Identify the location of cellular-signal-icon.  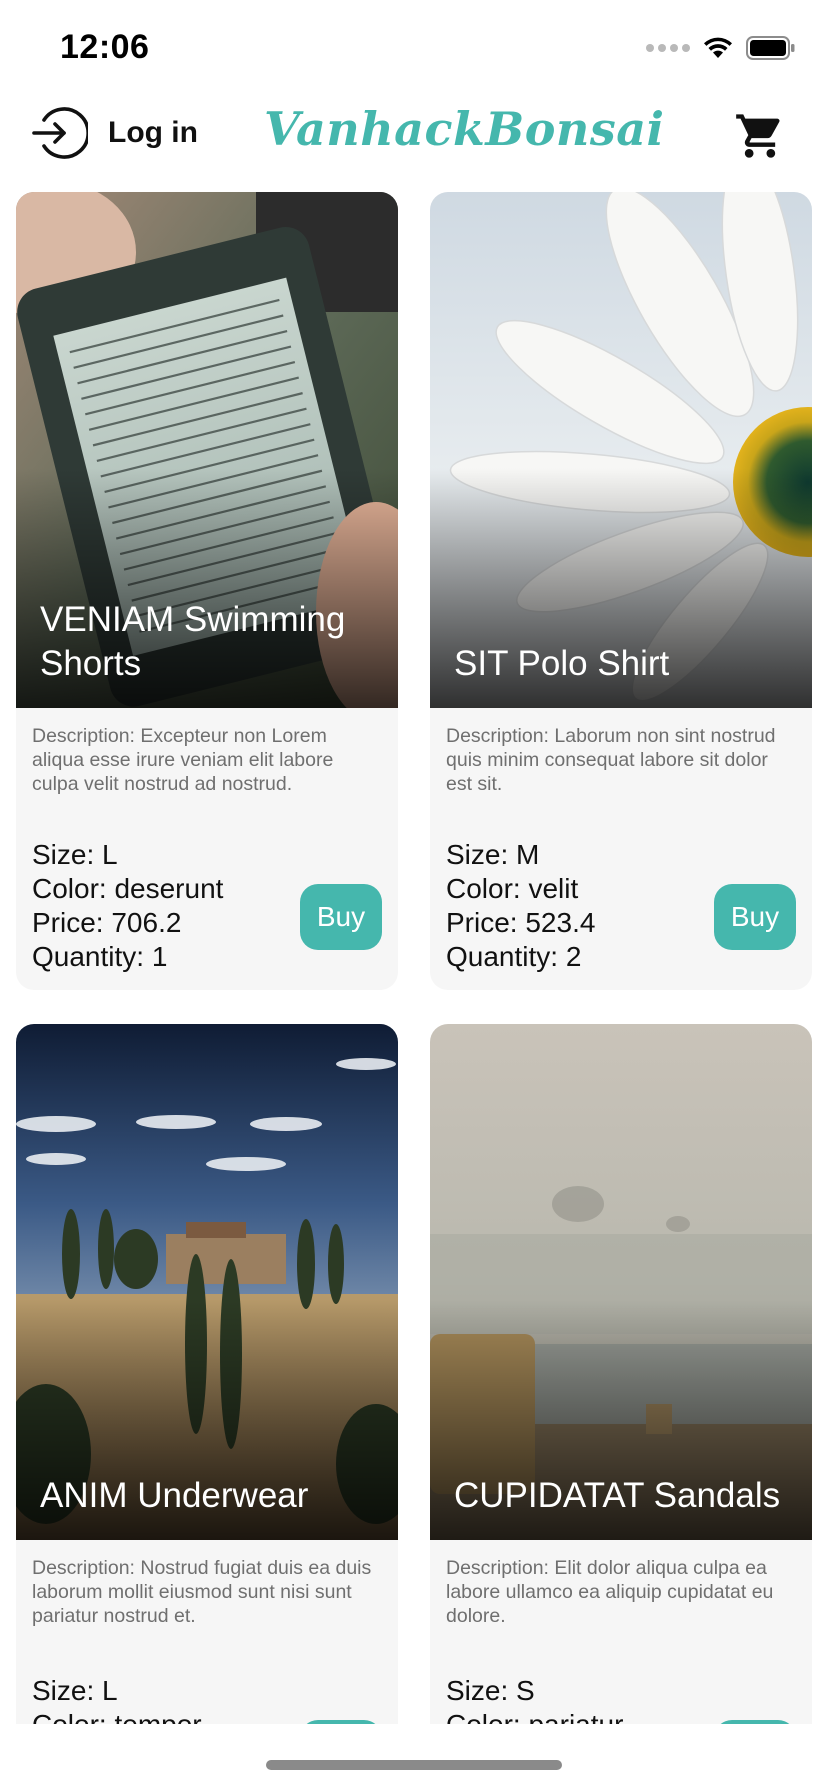
(668, 48).